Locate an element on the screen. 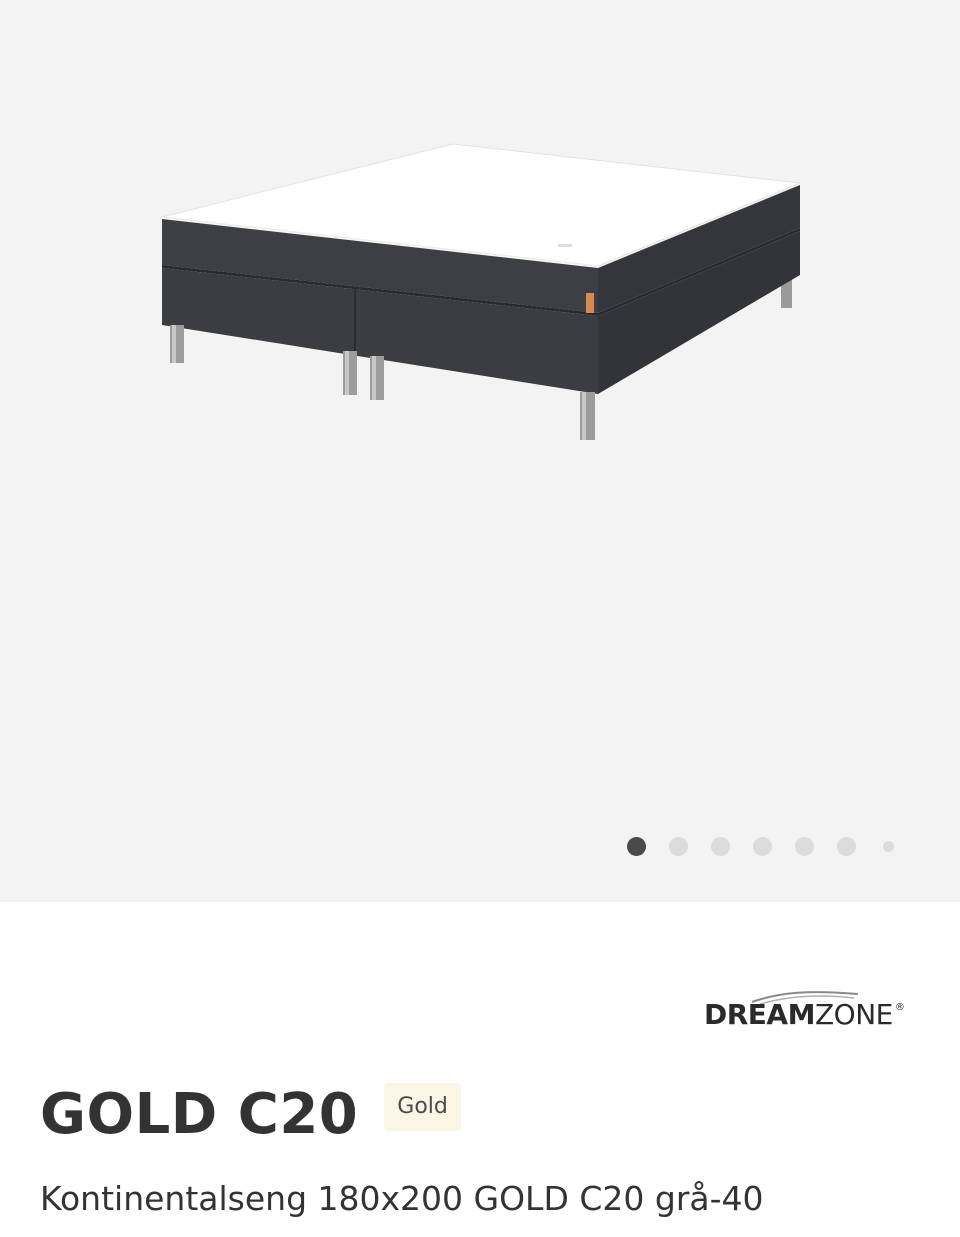 The width and height of the screenshot is (960, 1237). tier-badge: Gold is located at coordinates (422, 1107).